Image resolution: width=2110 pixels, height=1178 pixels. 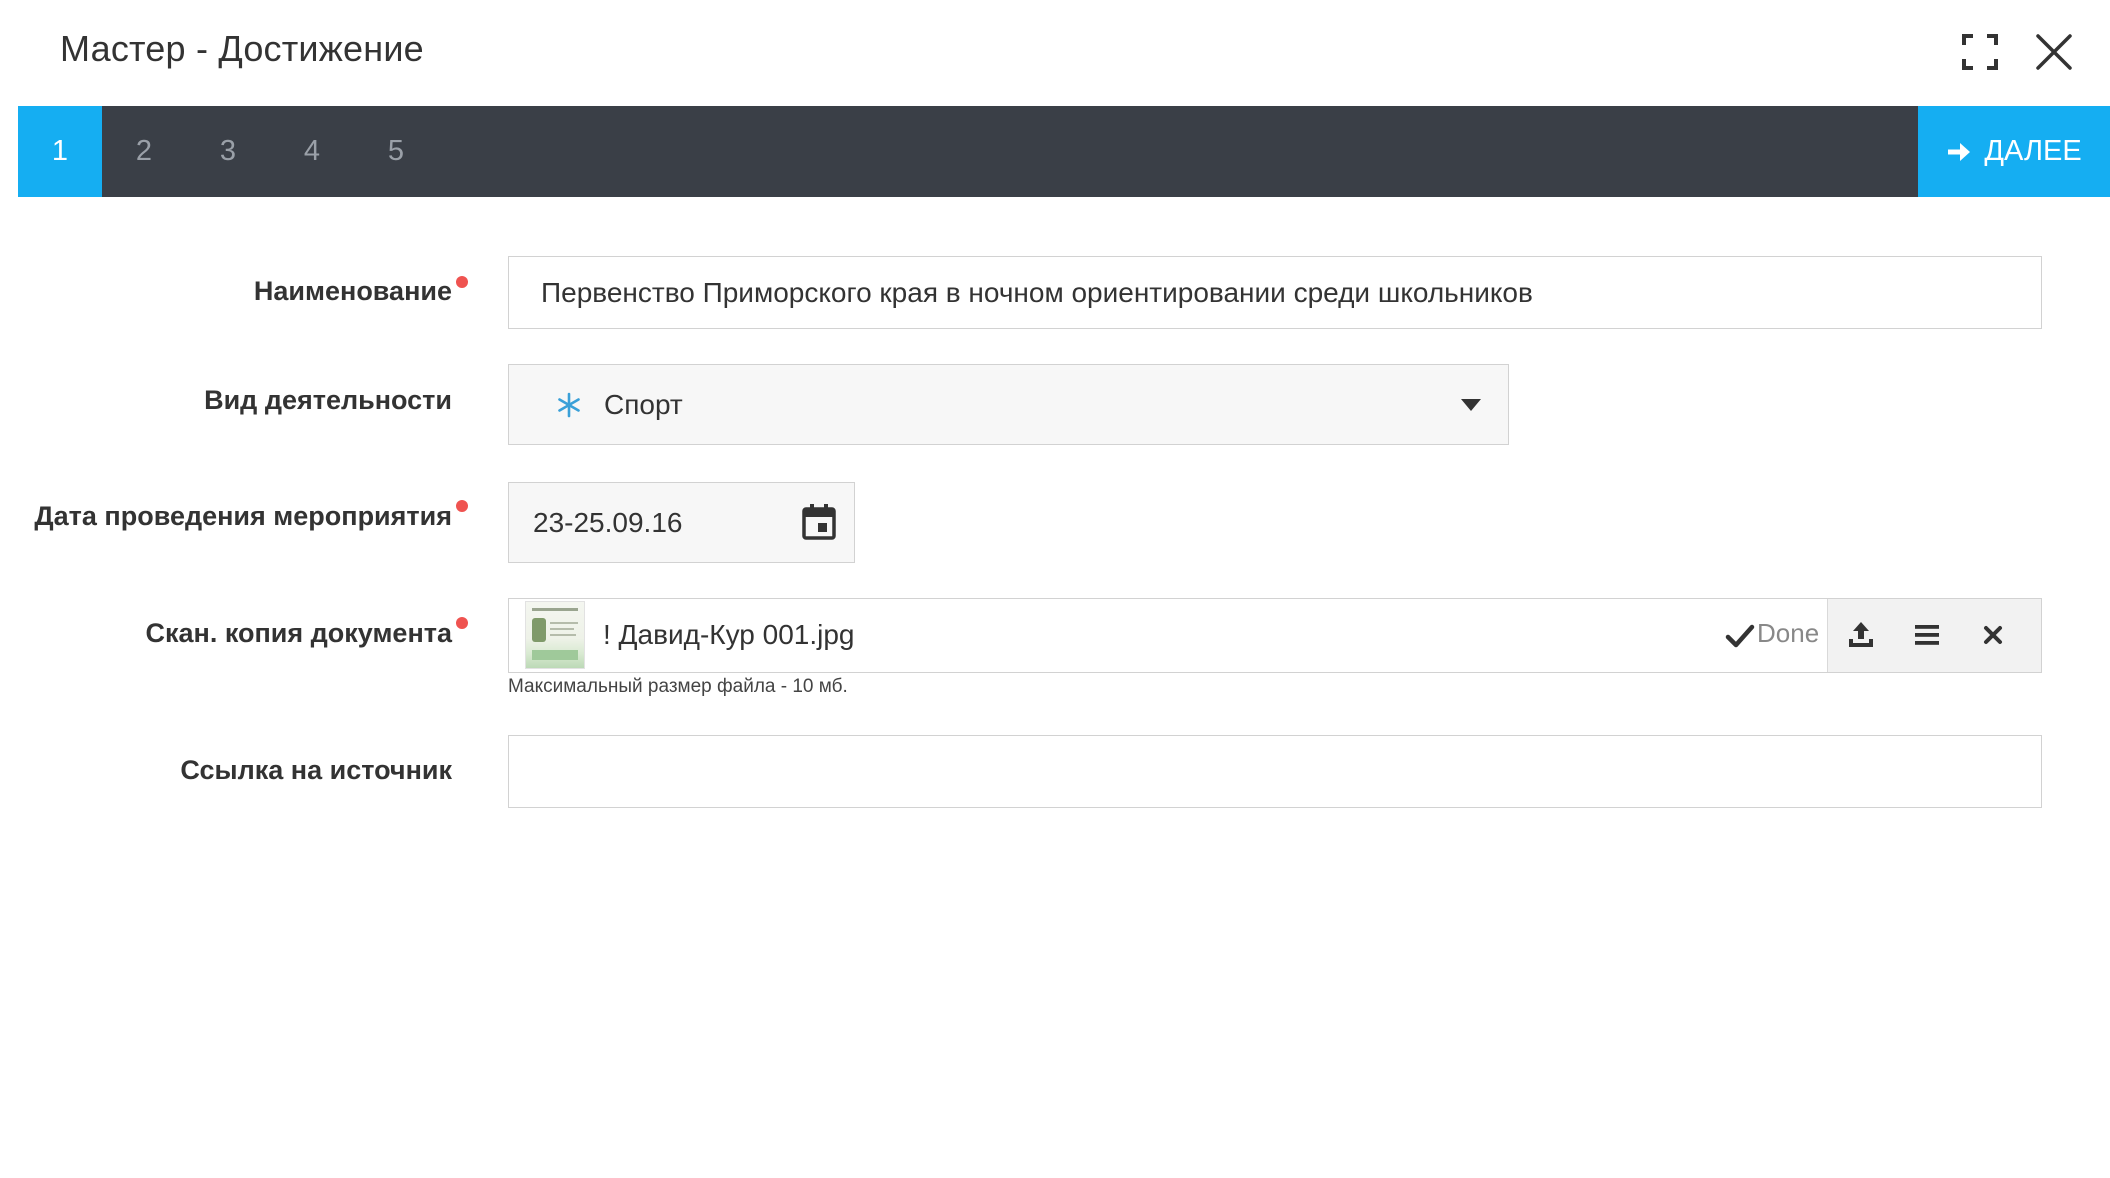 What do you see at coordinates (352, 291) in the screenshot?
I see `name-label: Наименование` at bounding box center [352, 291].